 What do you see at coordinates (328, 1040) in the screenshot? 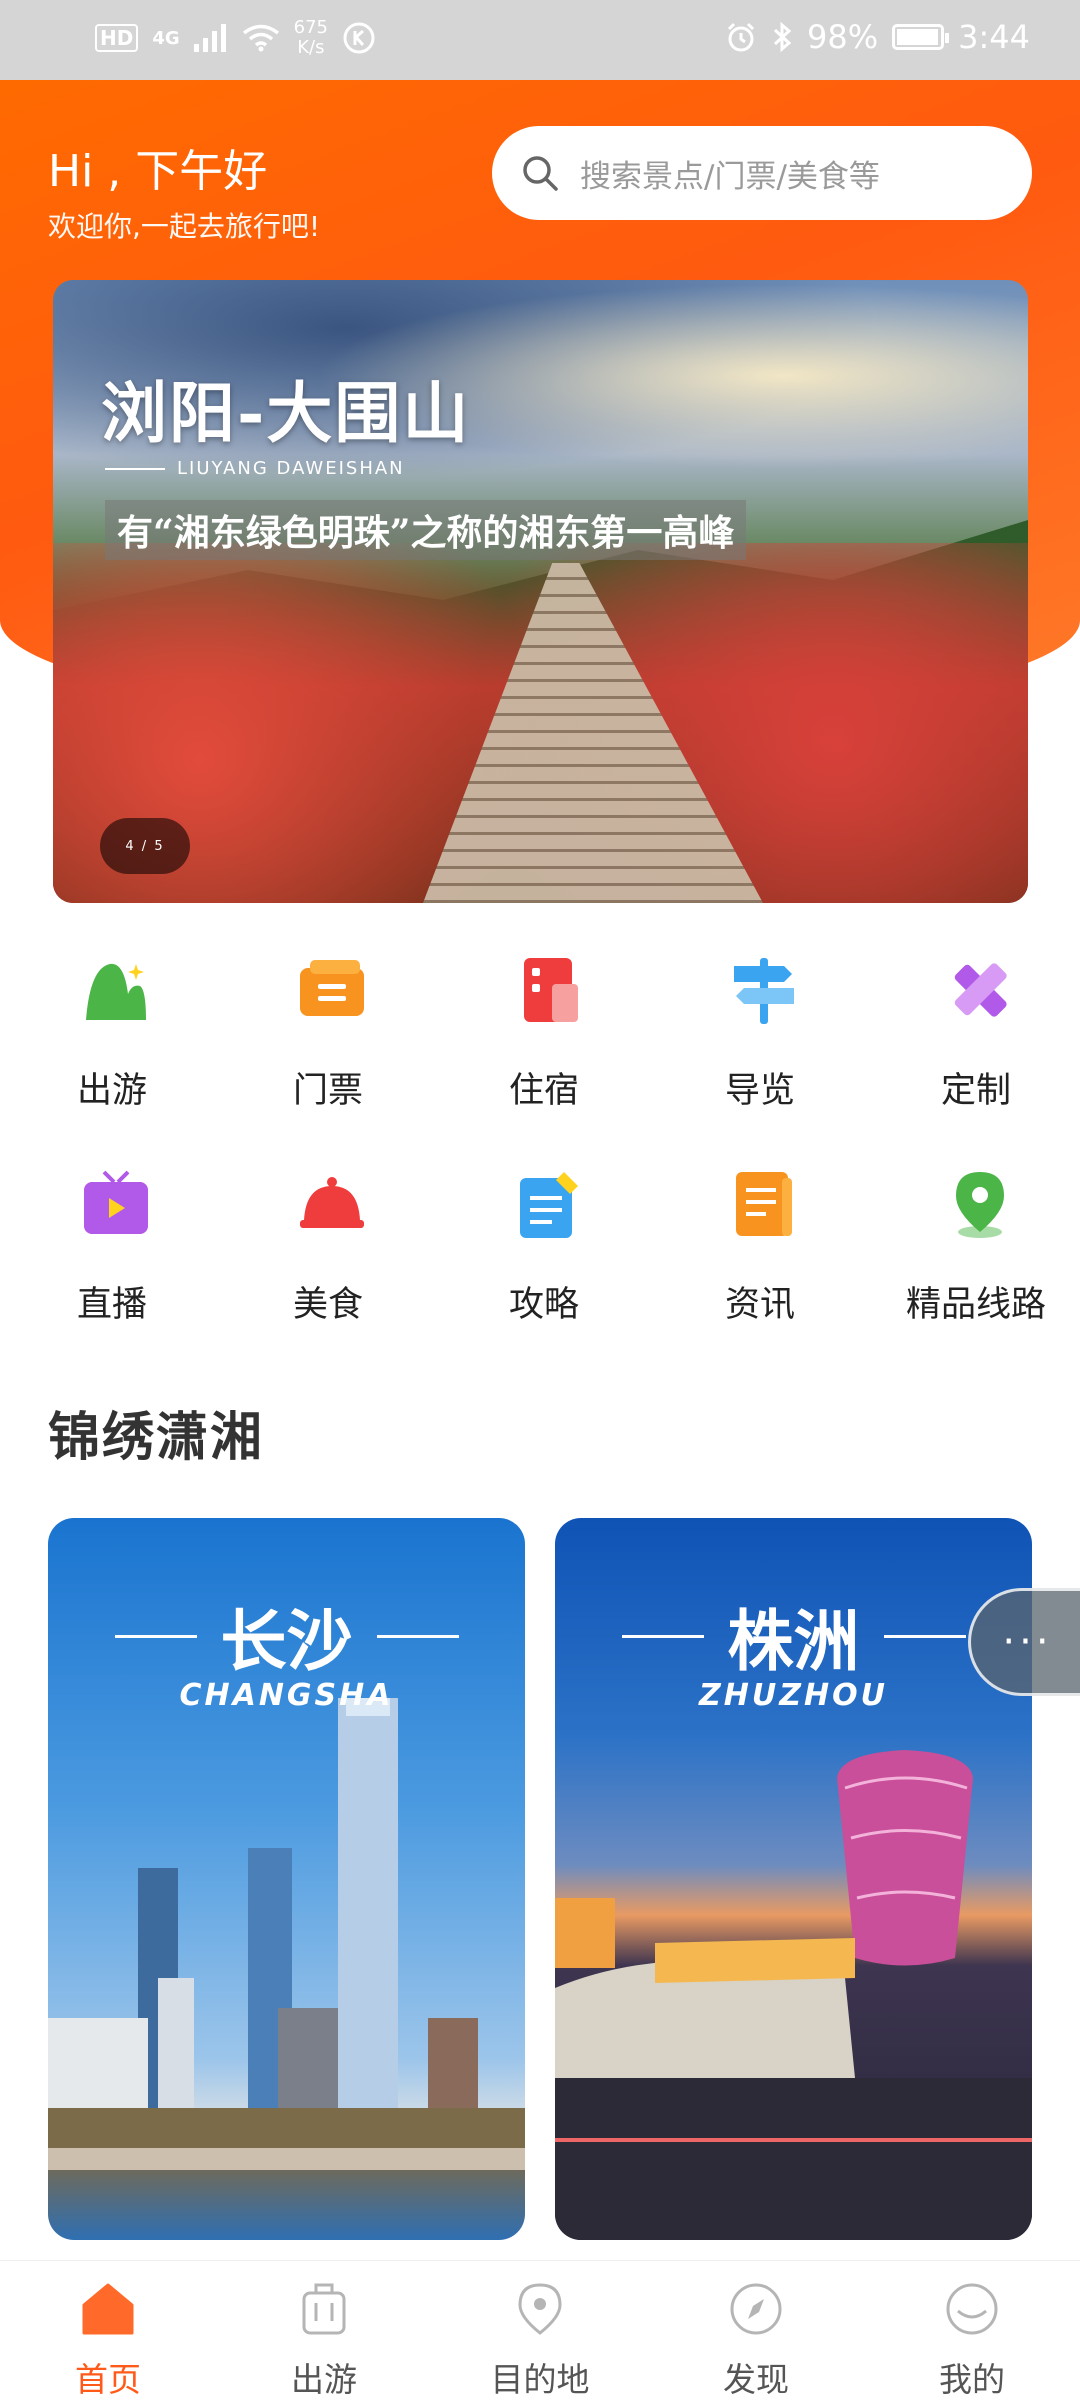
I see `menu-item-tickets: 门票` at bounding box center [328, 1040].